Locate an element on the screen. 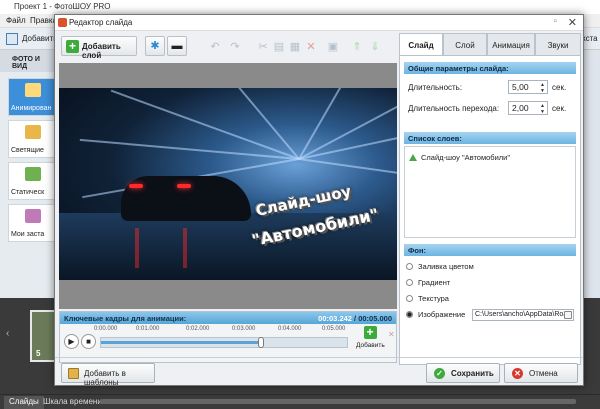 This screenshot has width=600, height=409. cut-icon: ✂ is located at coordinates (263, 47).